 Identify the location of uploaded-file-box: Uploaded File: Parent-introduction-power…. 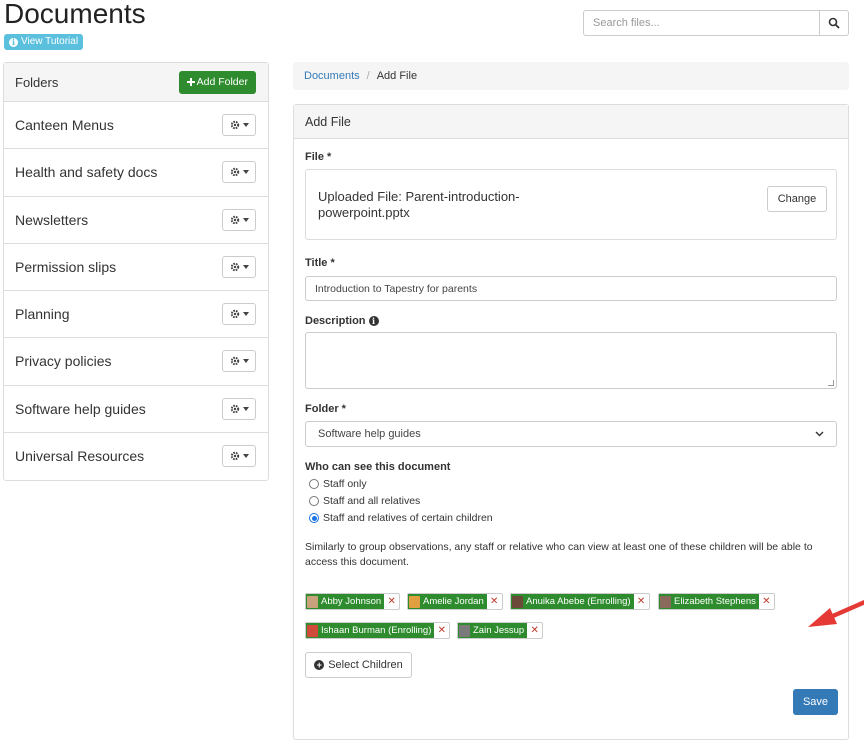
(571, 204).